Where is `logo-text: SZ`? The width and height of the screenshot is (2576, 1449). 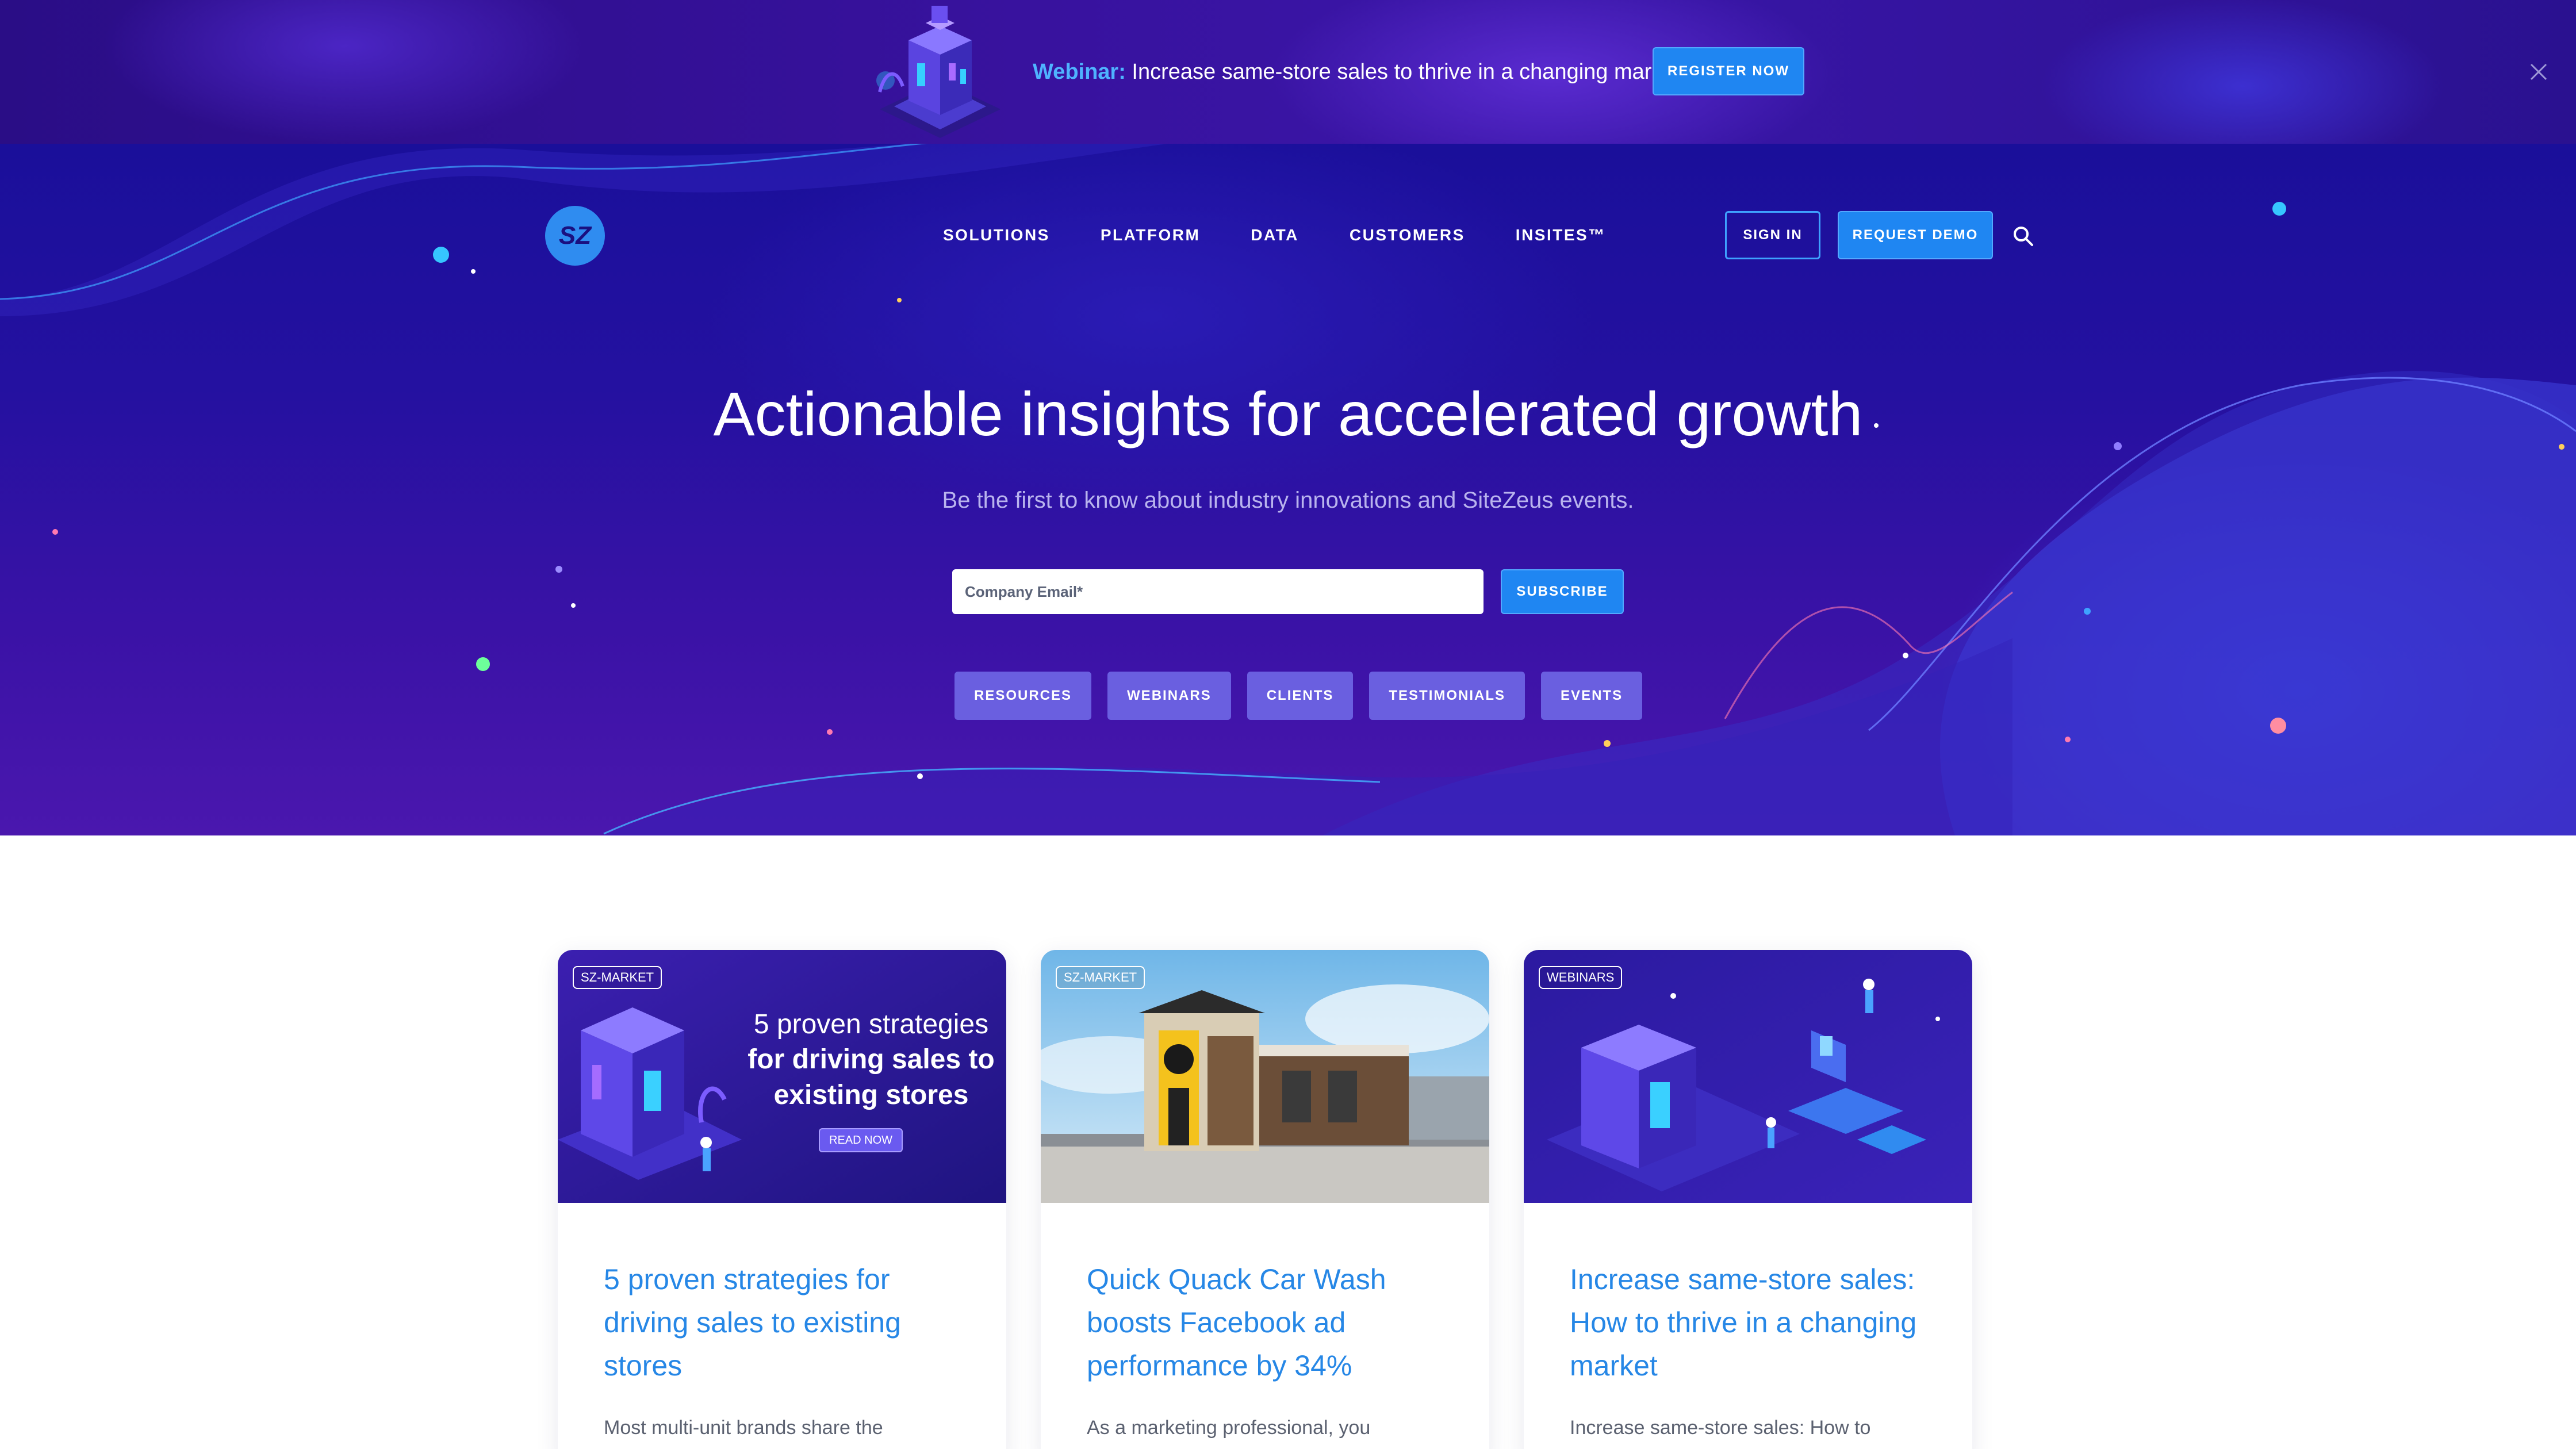
logo-text: SZ is located at coordinates (575, 235).